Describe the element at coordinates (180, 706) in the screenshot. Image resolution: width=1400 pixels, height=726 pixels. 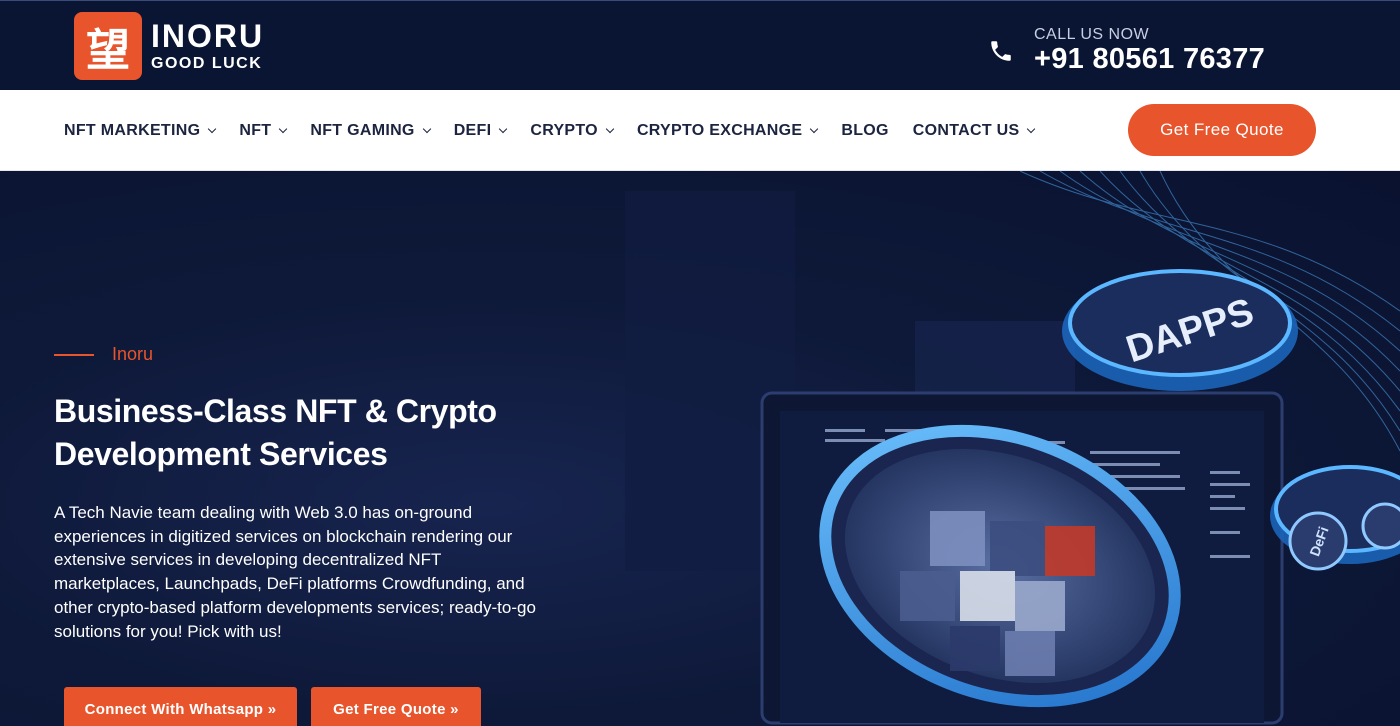
I see `connect-whatsapp-button: Connect With Whatsapp »` at that location.